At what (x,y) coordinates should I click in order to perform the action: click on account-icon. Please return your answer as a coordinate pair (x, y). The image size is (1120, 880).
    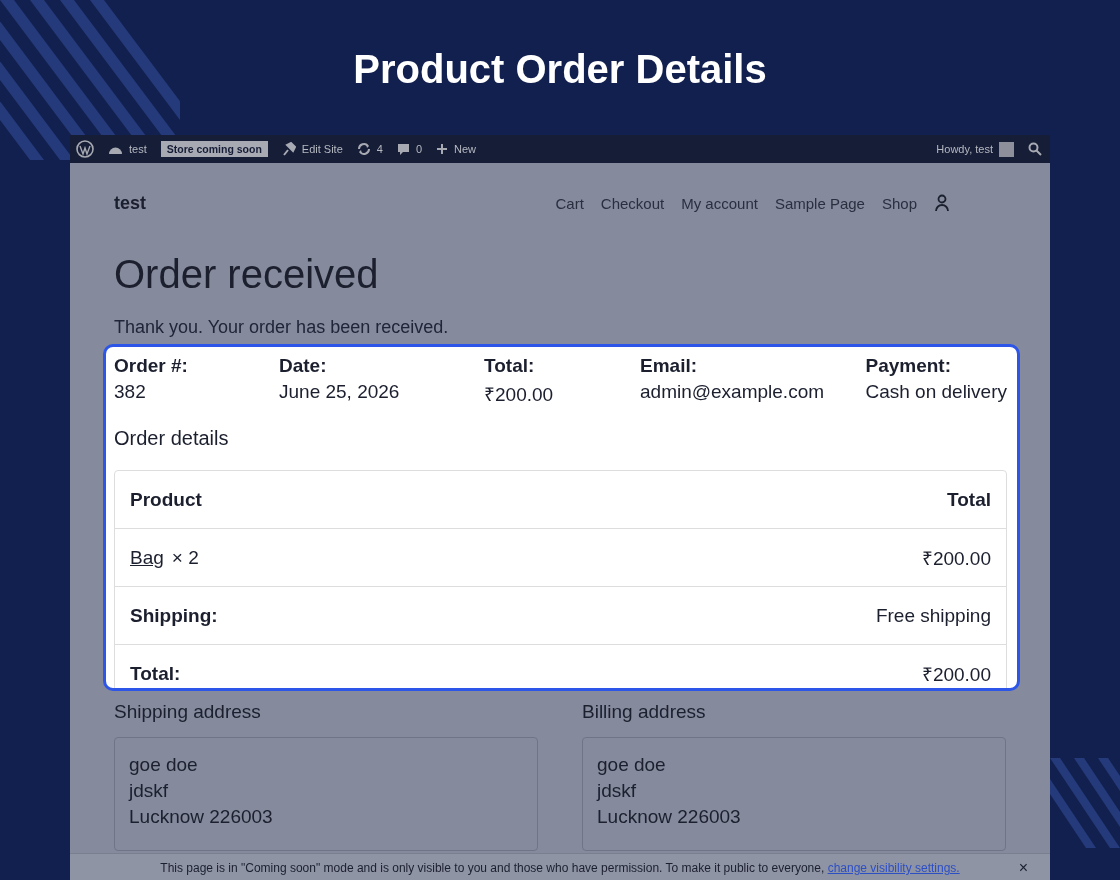
    Looking at the image, I should click on (942, 203).